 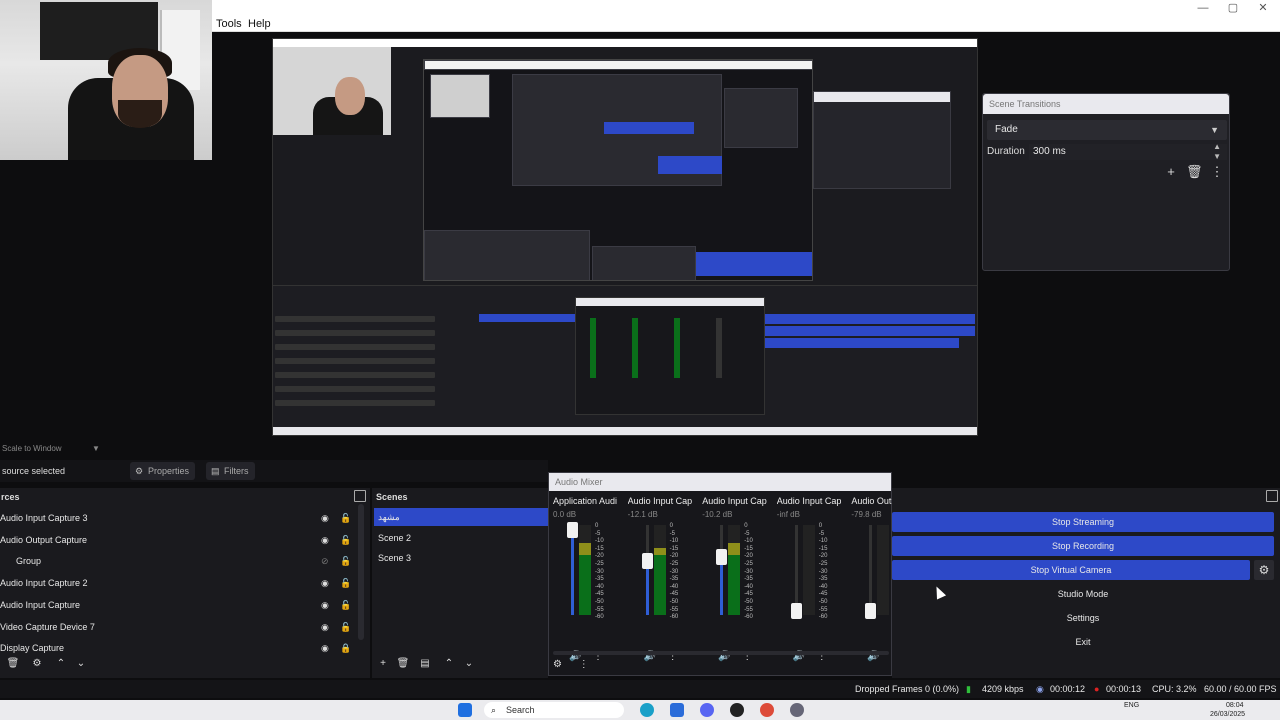 I want to click on menu-tools: Tools, so click(x=229, y=24).